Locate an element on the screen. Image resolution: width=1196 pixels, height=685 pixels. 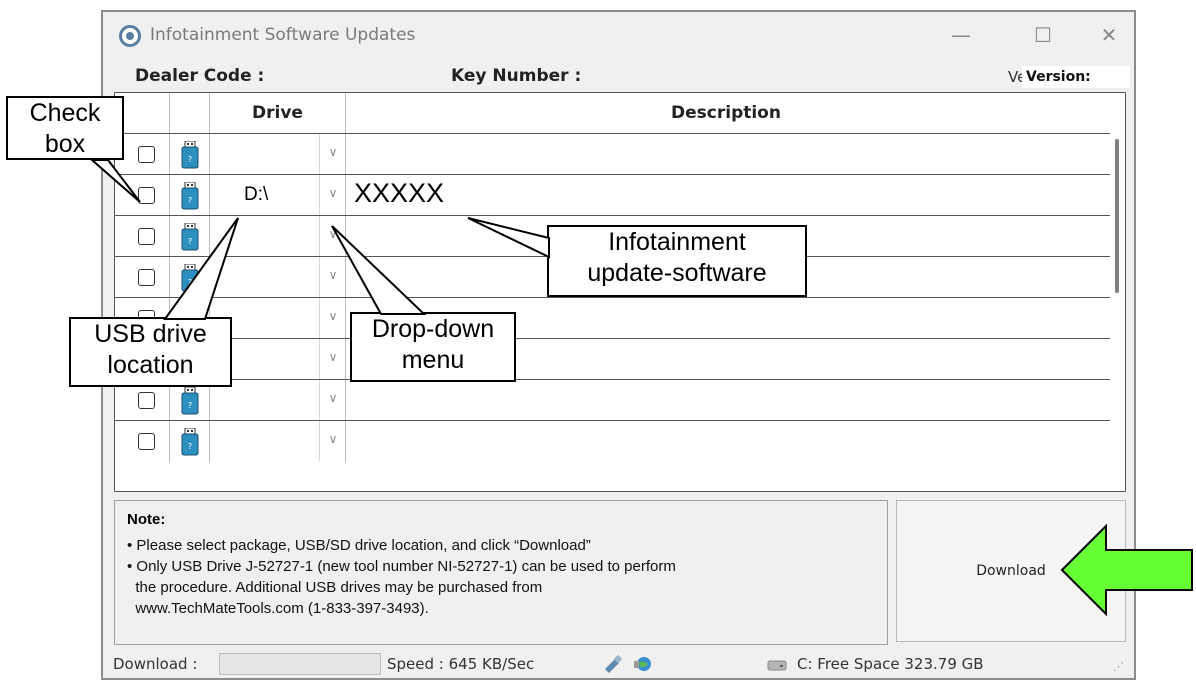
version-label: Version: is located at coordinates (1076, 77).